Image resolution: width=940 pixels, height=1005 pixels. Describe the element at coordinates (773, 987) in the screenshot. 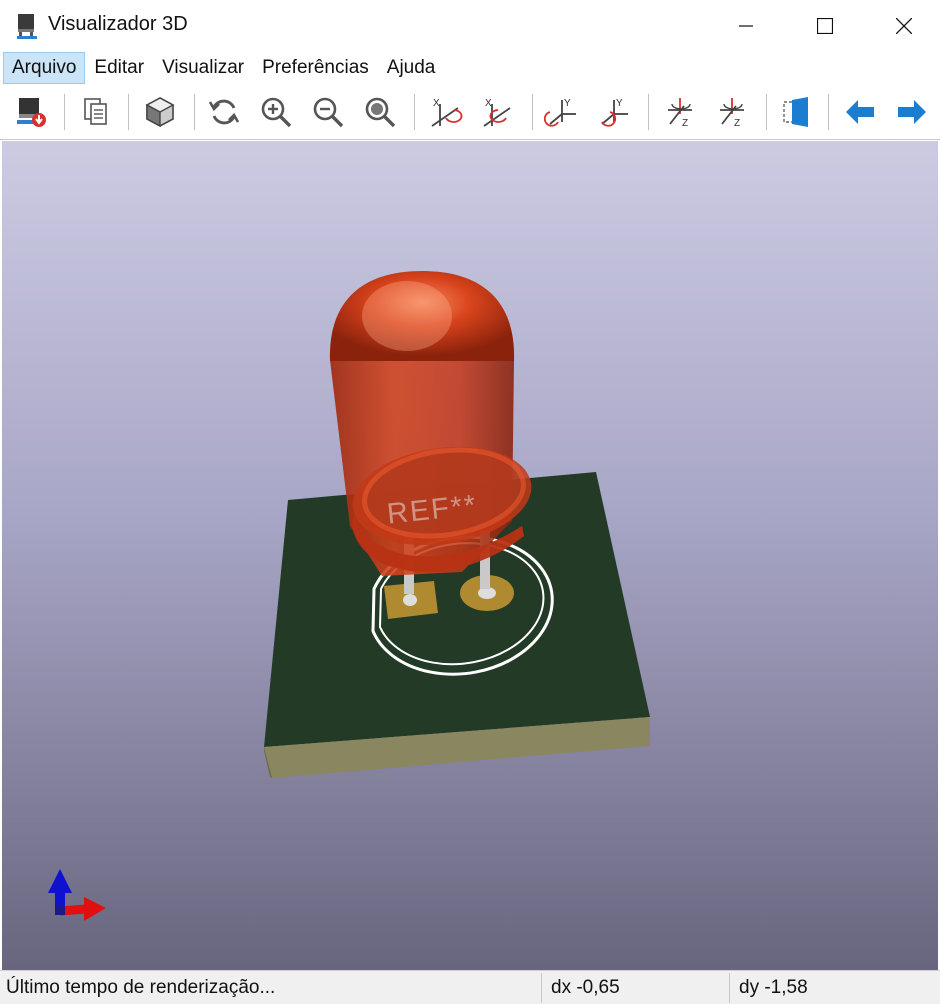

I see `status-dy: dy -1,58` at that location.